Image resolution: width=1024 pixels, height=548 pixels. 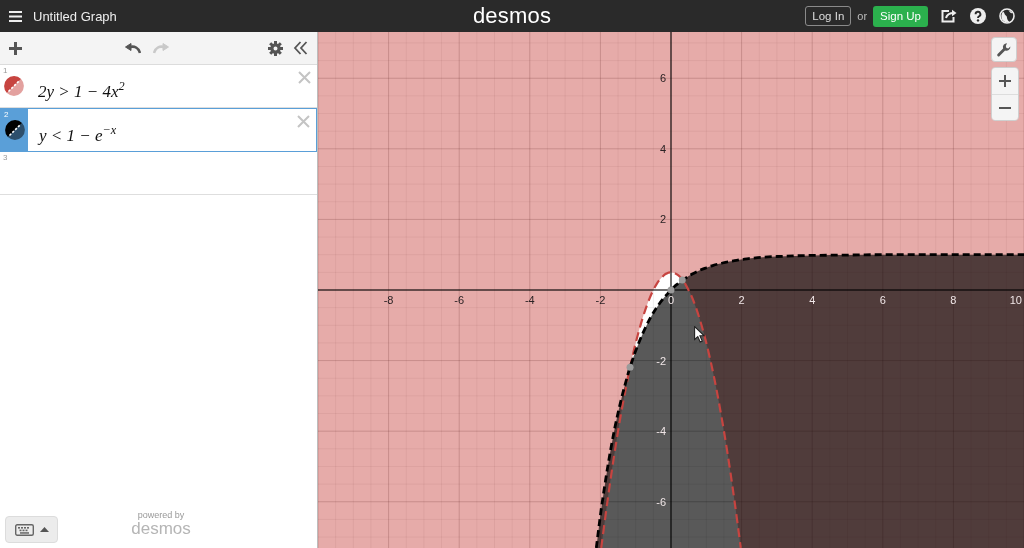 I want to click on tick-label: 10, so click(x=1015, y=300).